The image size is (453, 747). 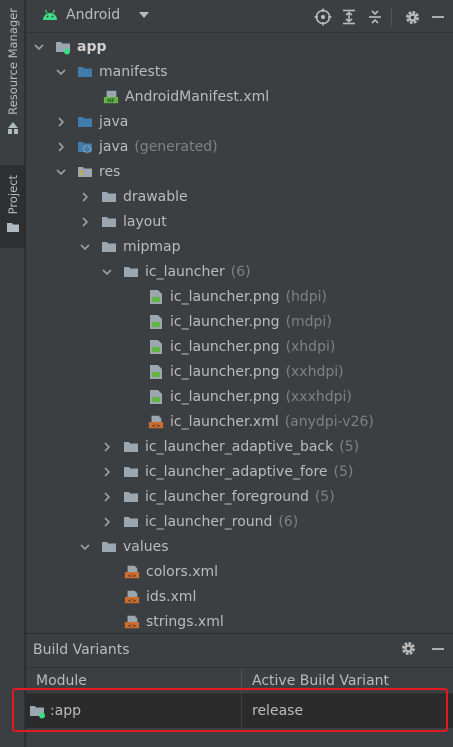 I want to click on tree-item-values: values, so click(x=124, y=546).